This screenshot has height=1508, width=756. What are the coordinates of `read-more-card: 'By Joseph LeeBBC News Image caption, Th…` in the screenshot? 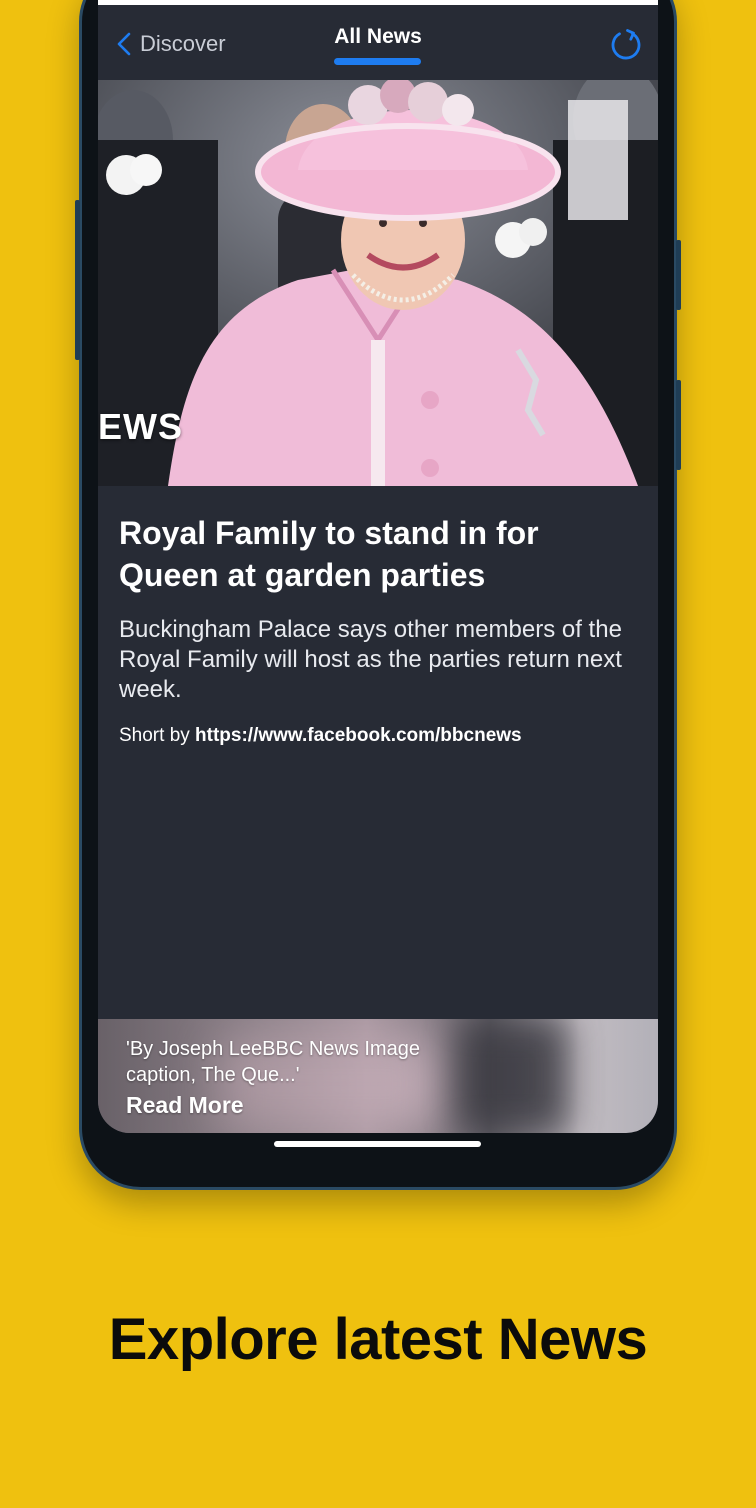 It's located at (378, 1076).